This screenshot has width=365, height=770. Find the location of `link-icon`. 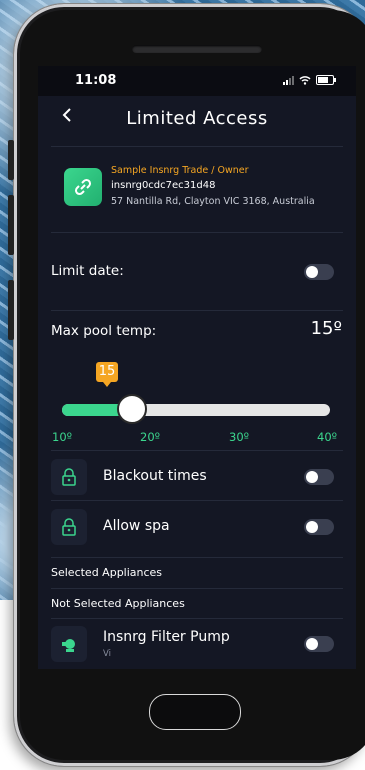

link-icon is located at coordinates (83, 187).